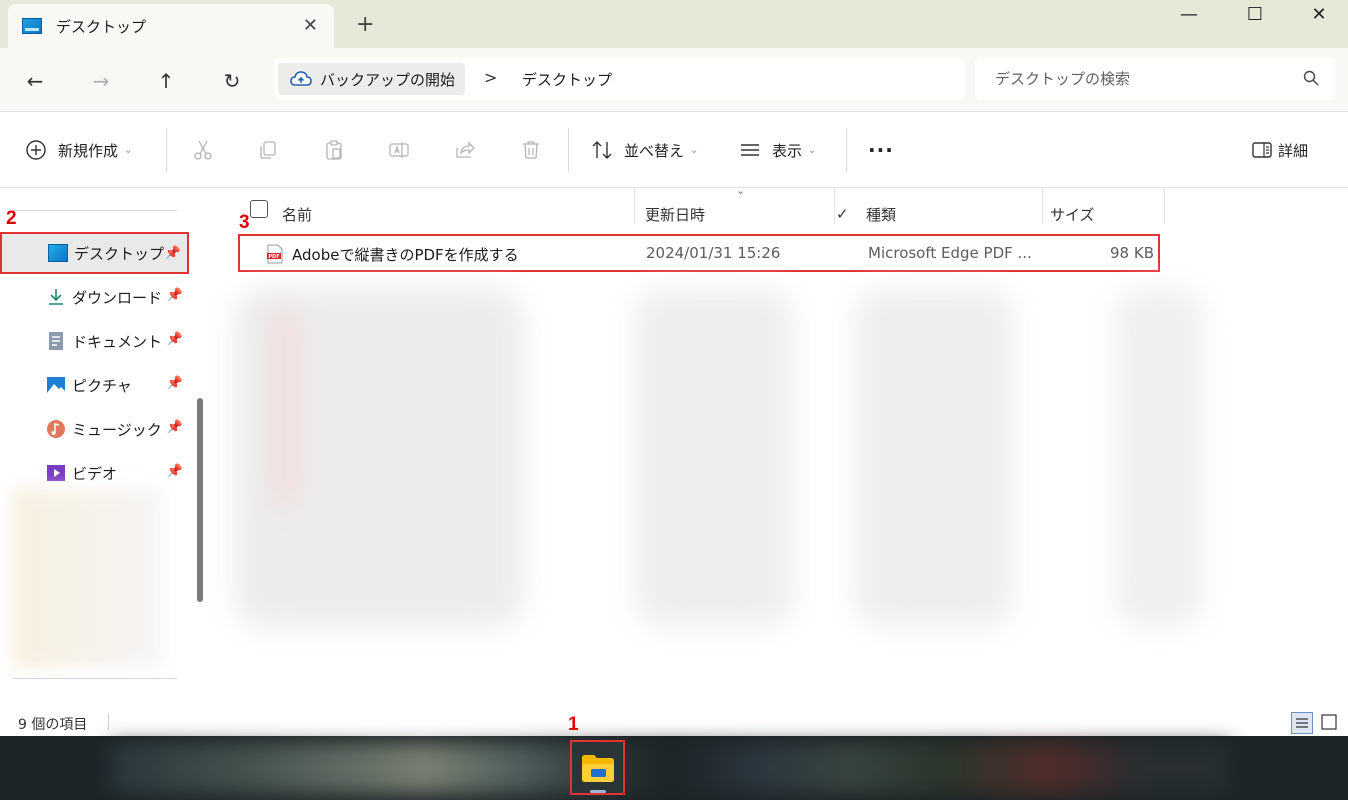  What do you see at coordinates (881, 214) in the screenshot?
I see `column-header-type: 種類` at bounding box center [881, 214].